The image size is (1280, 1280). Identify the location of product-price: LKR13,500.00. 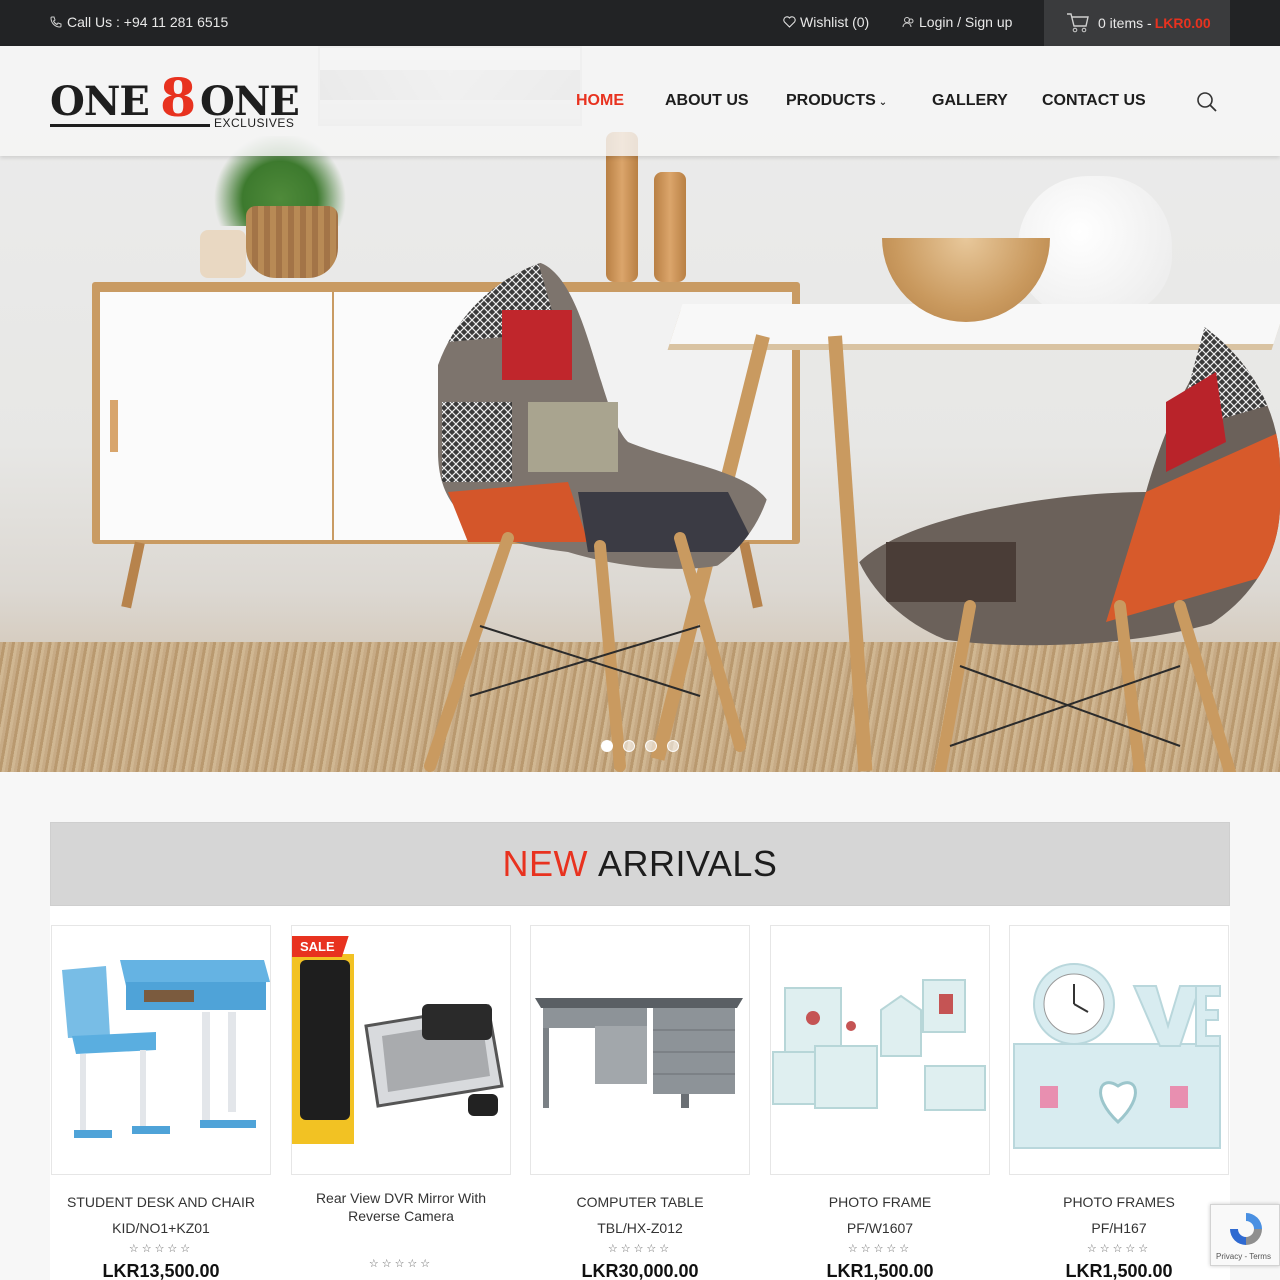
(161, 1270).